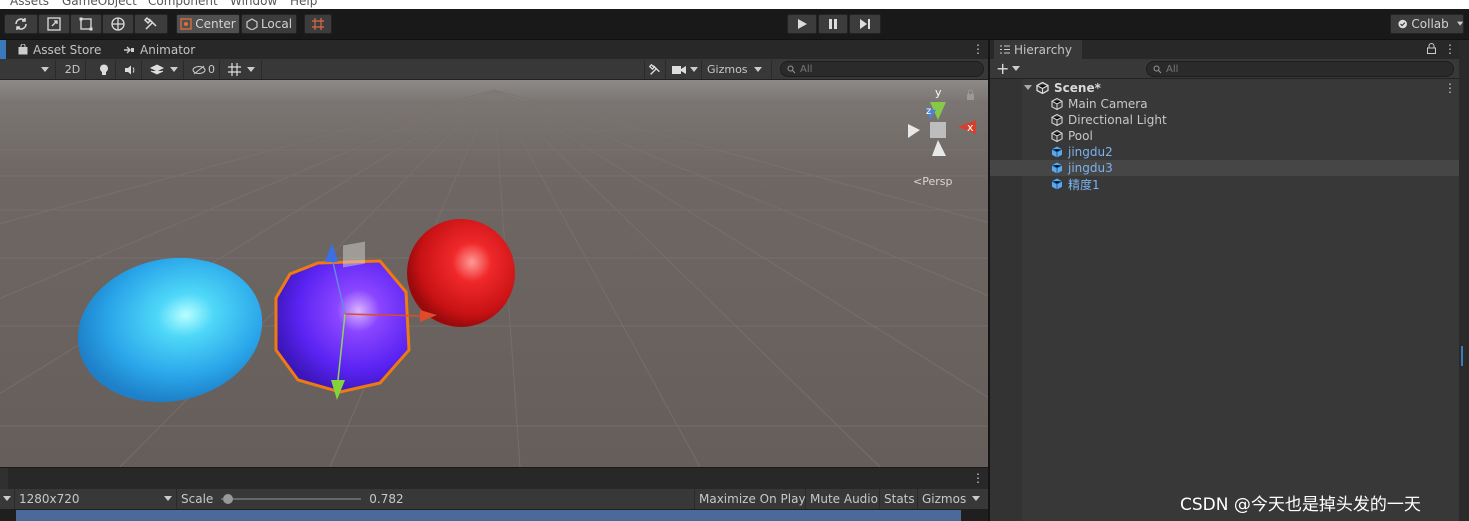 This screenshot has width=1469, height=521. What do you see at coordinates (54, 24) in the screenshot?
I see `scale-tool-button` at bounding box center [54, 24].